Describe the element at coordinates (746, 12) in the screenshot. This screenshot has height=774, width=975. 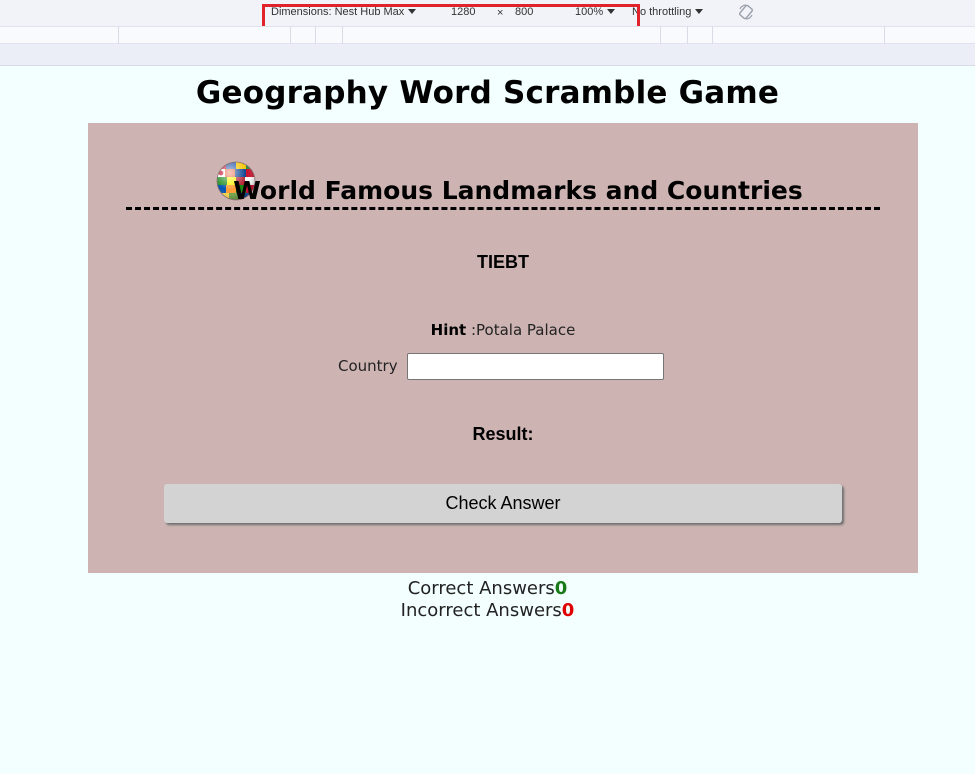
I see `rotate-icon` at that location.